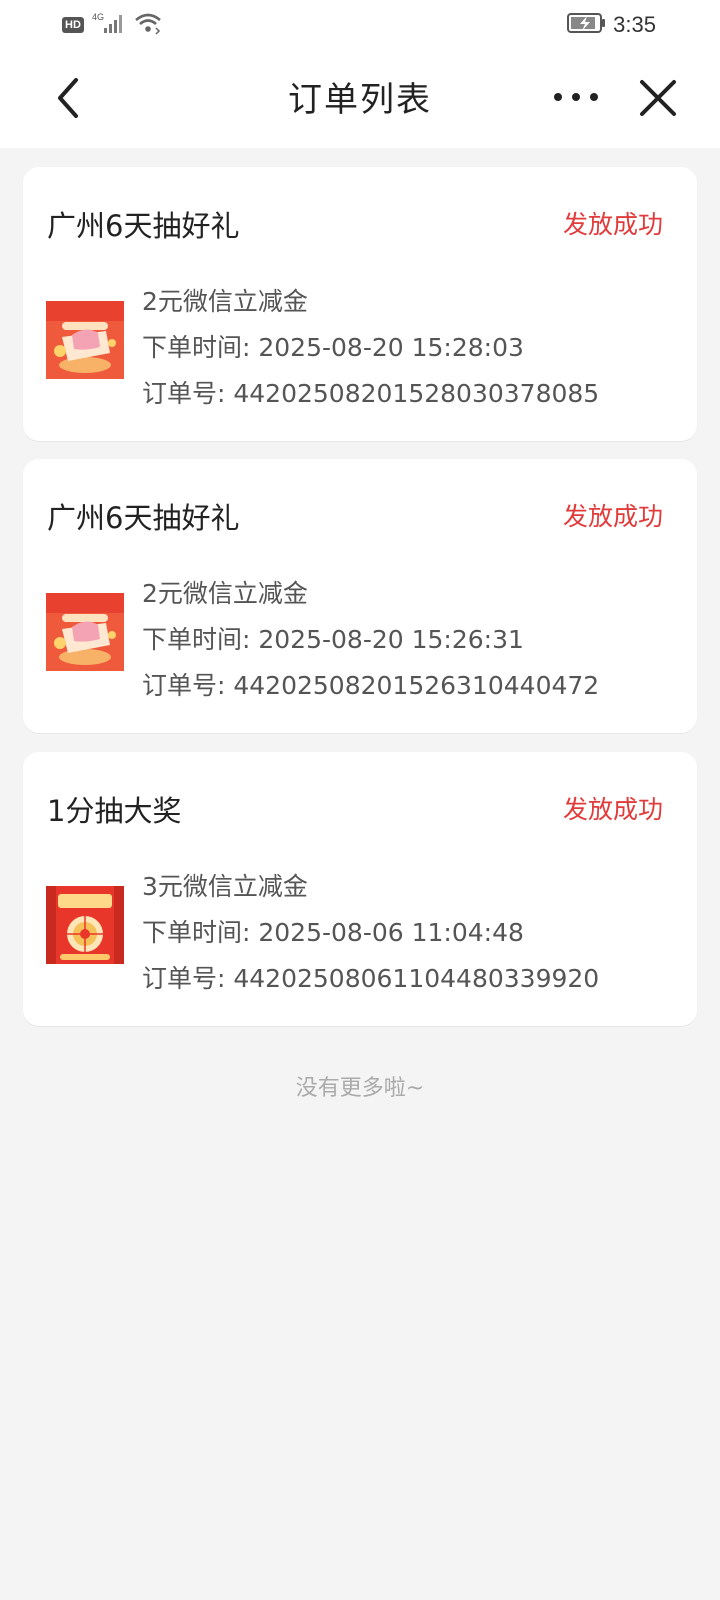 This screenshot has width=720, height=1600. I want to click on wifi-icon, so click(148, 25).